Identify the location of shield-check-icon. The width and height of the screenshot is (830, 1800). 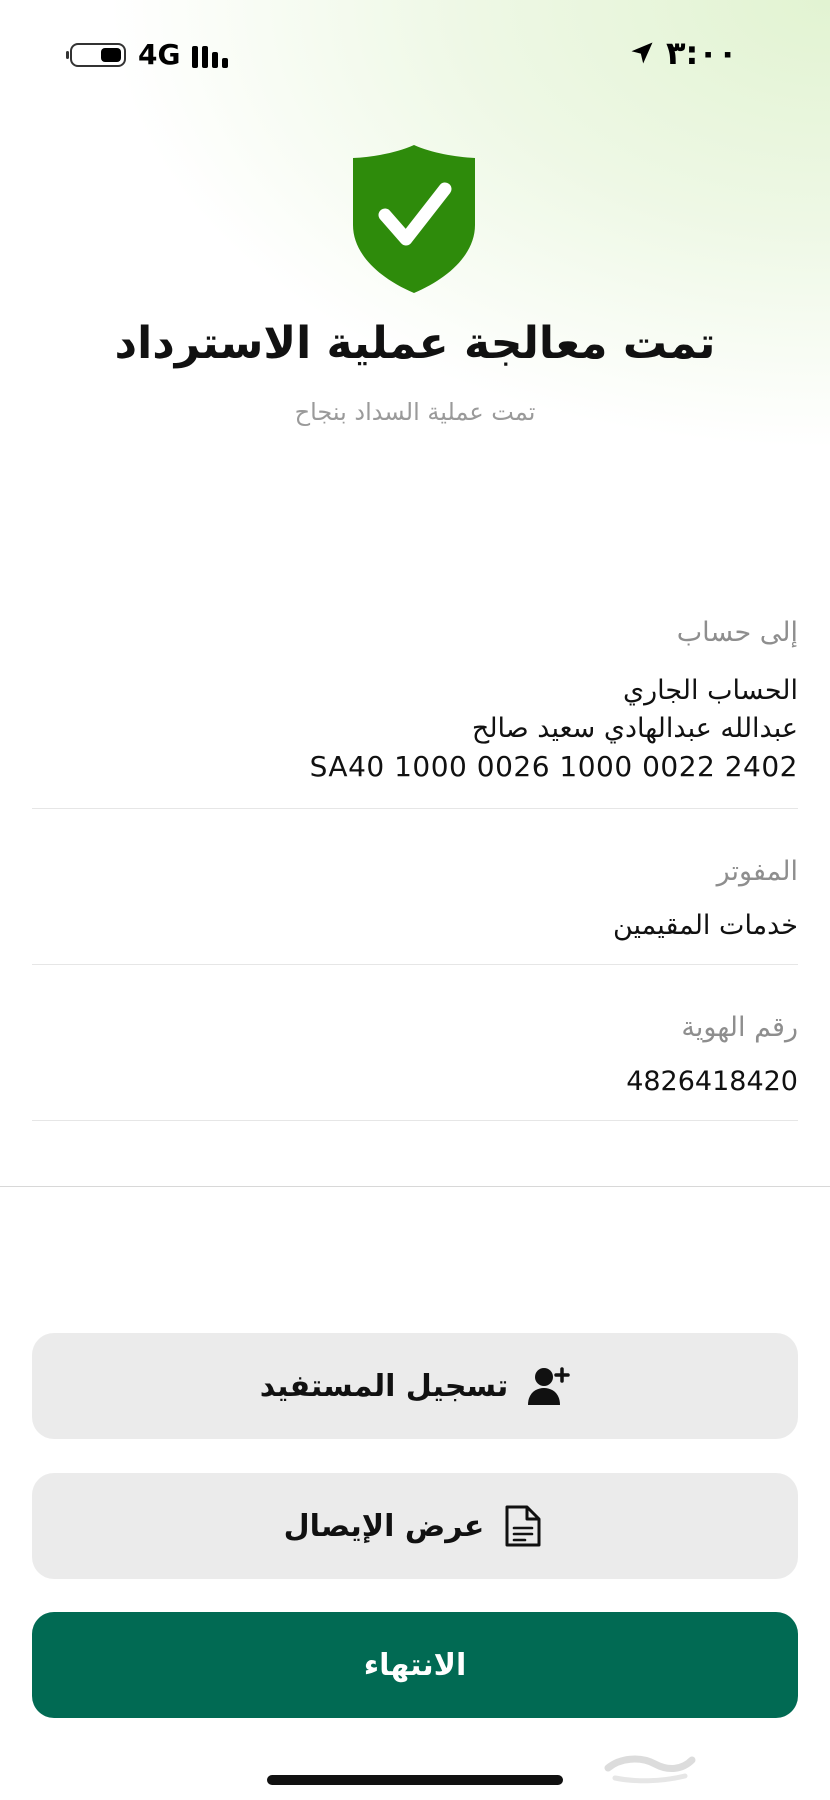
(414, 219).